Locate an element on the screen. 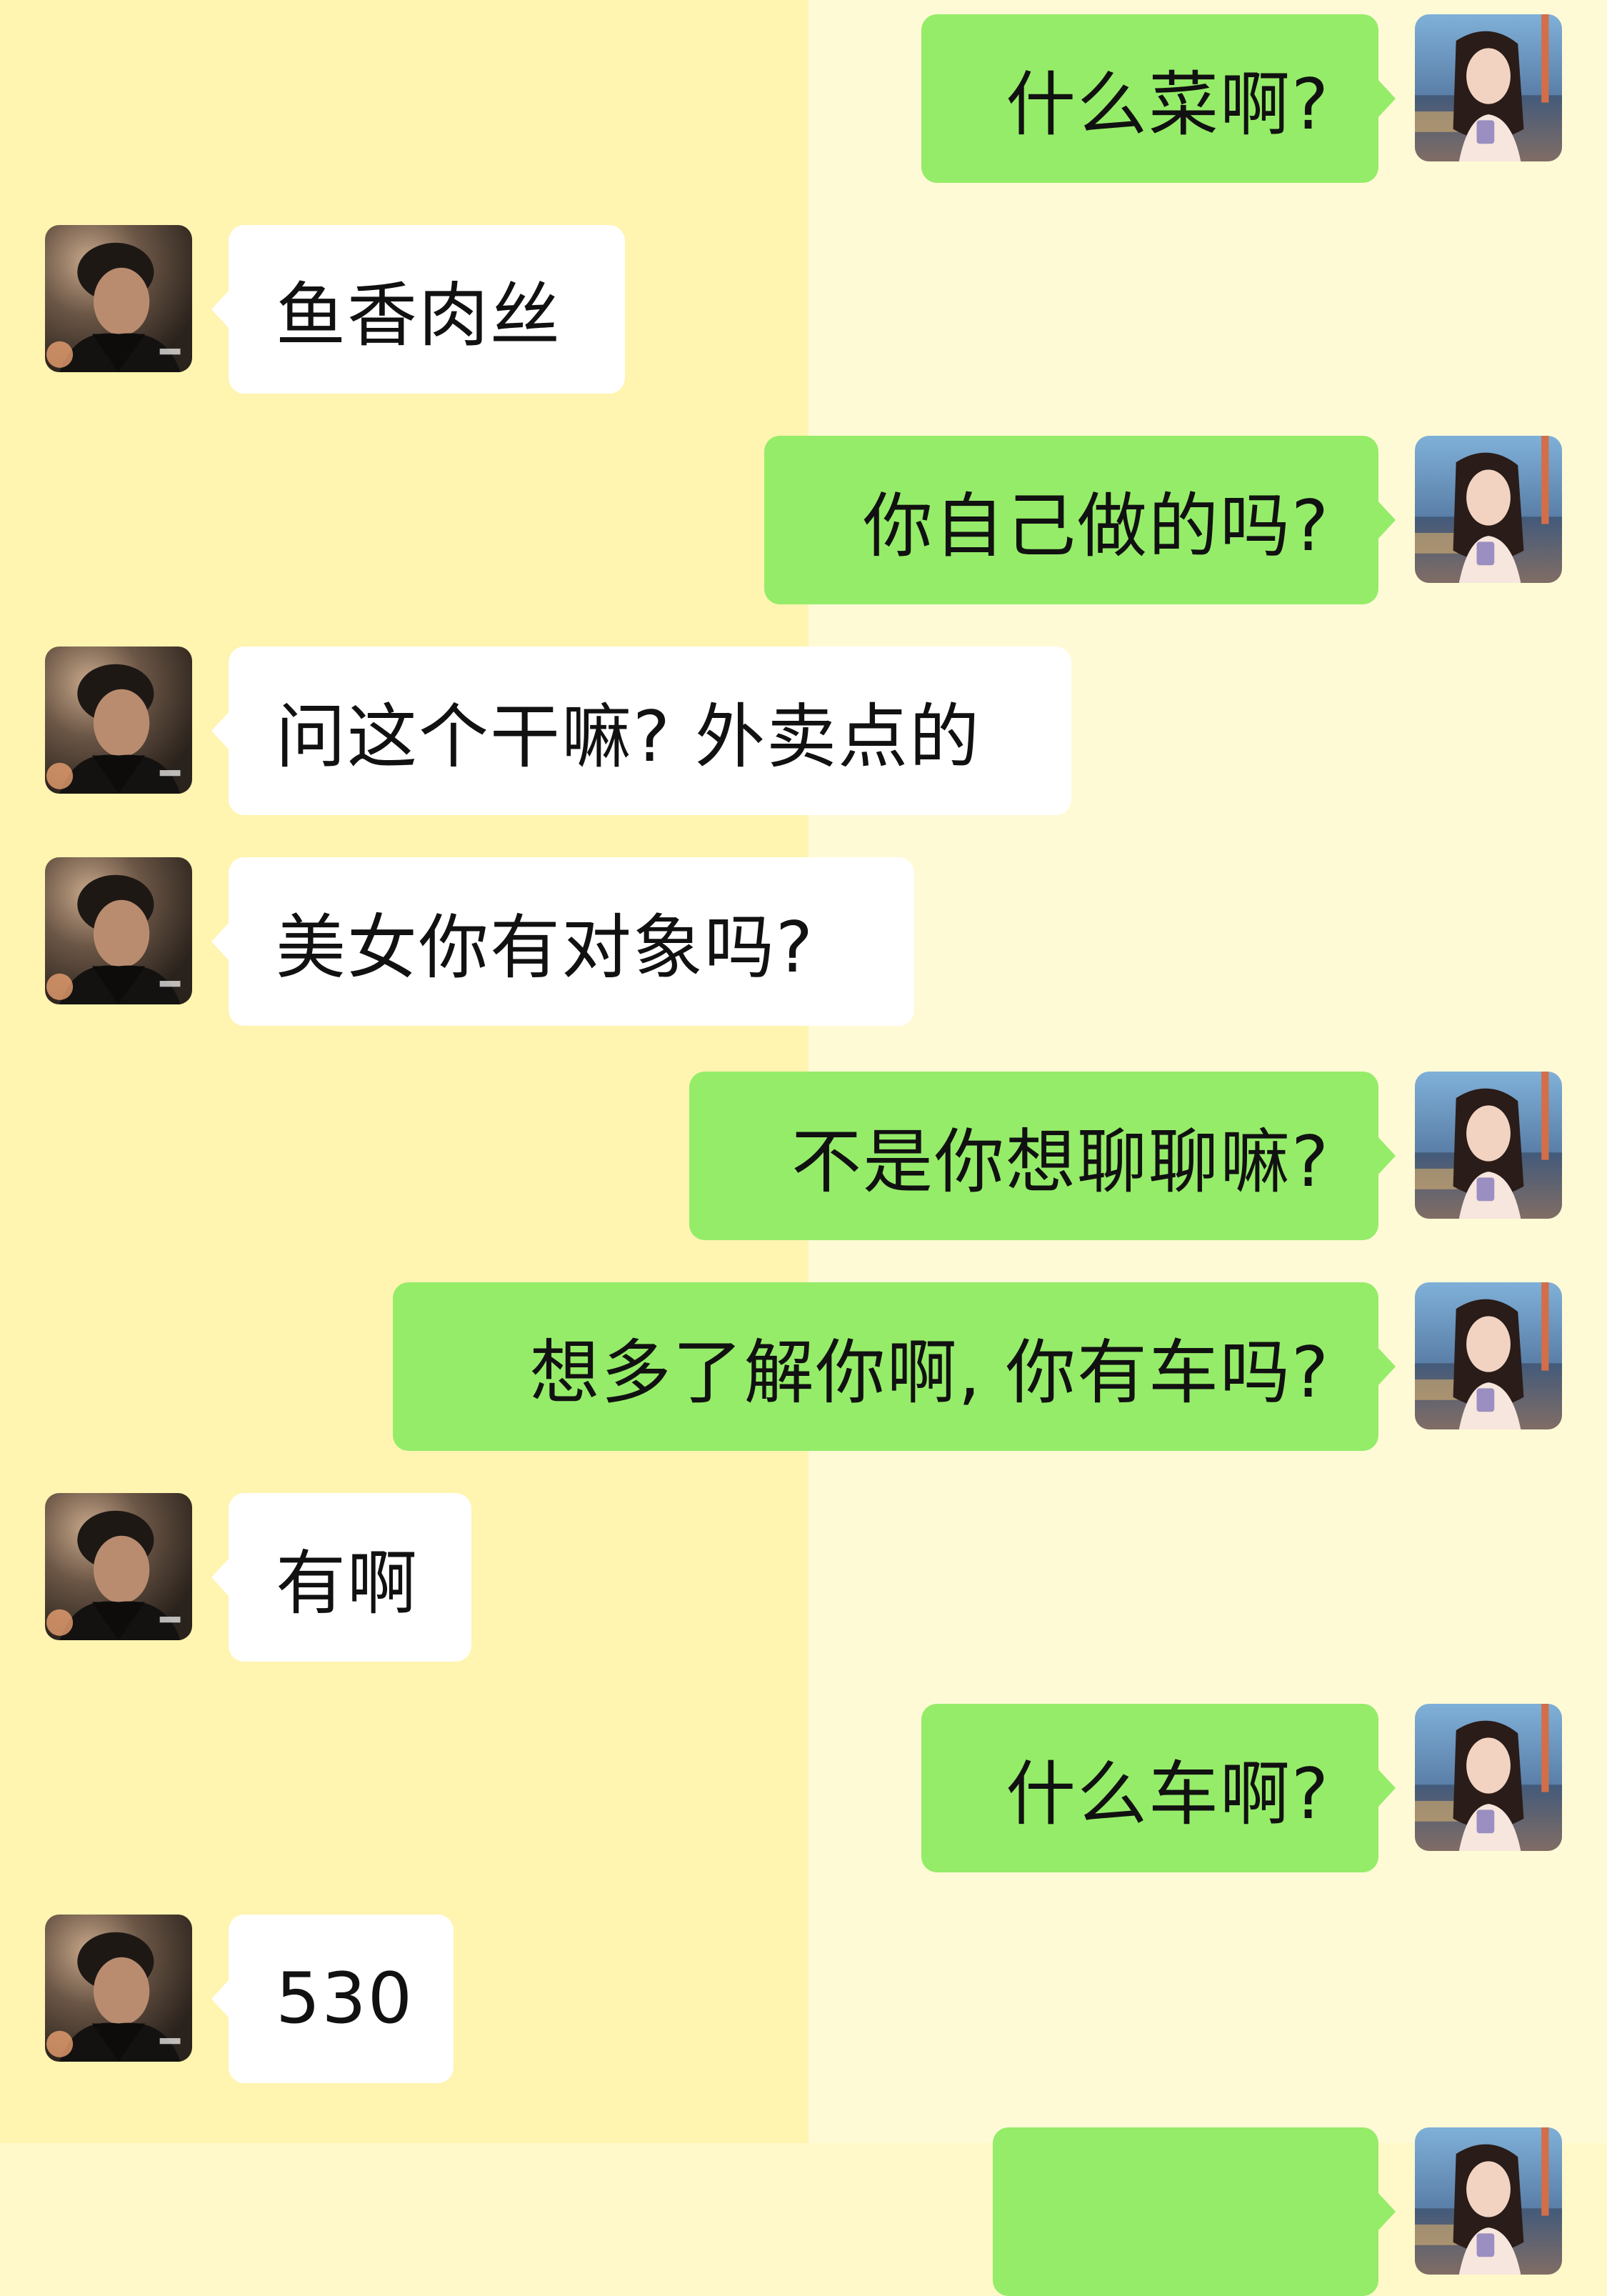 The image size is (1607, 2296). message-text: 530 is located at coordinates (345, 1999).